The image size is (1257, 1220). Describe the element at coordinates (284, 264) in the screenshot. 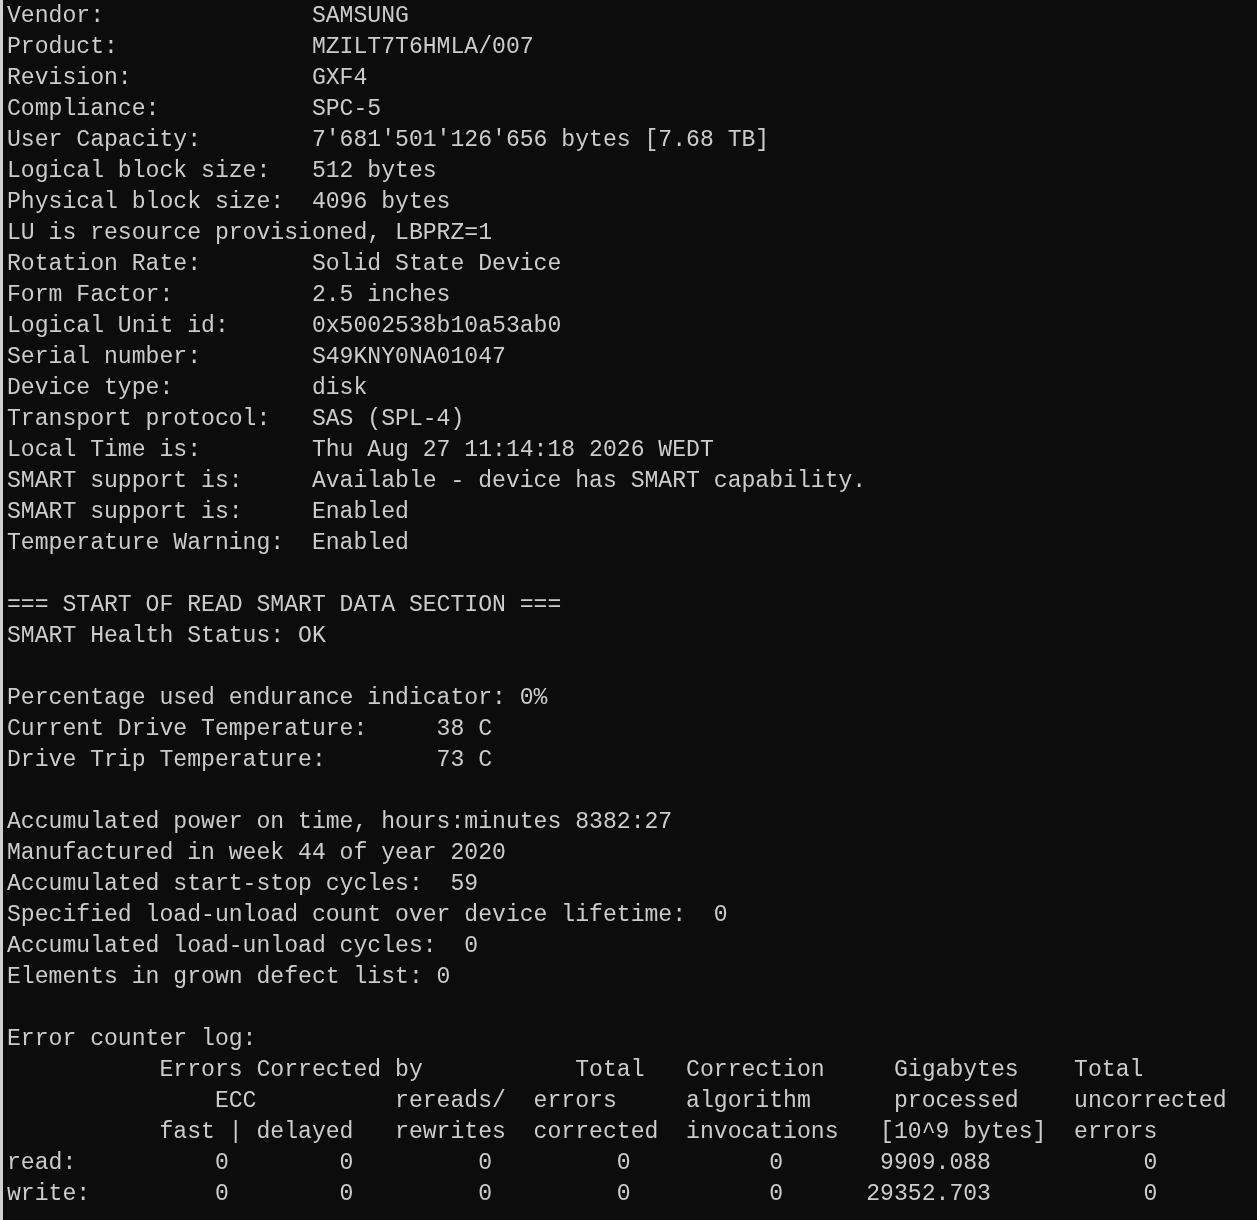

I see `terminal-line: Rotation Rate: Solid State Device` at that location.